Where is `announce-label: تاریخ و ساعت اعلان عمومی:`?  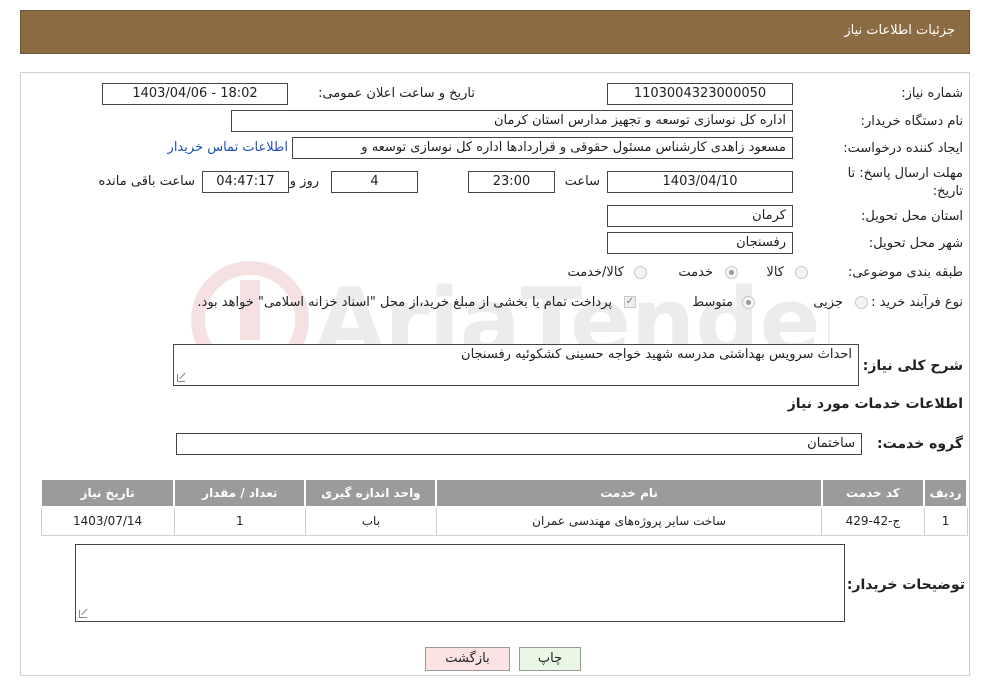
announce-label: تاریخ و ساعت اعلان عمومی: is located at coordinates (396, 93).